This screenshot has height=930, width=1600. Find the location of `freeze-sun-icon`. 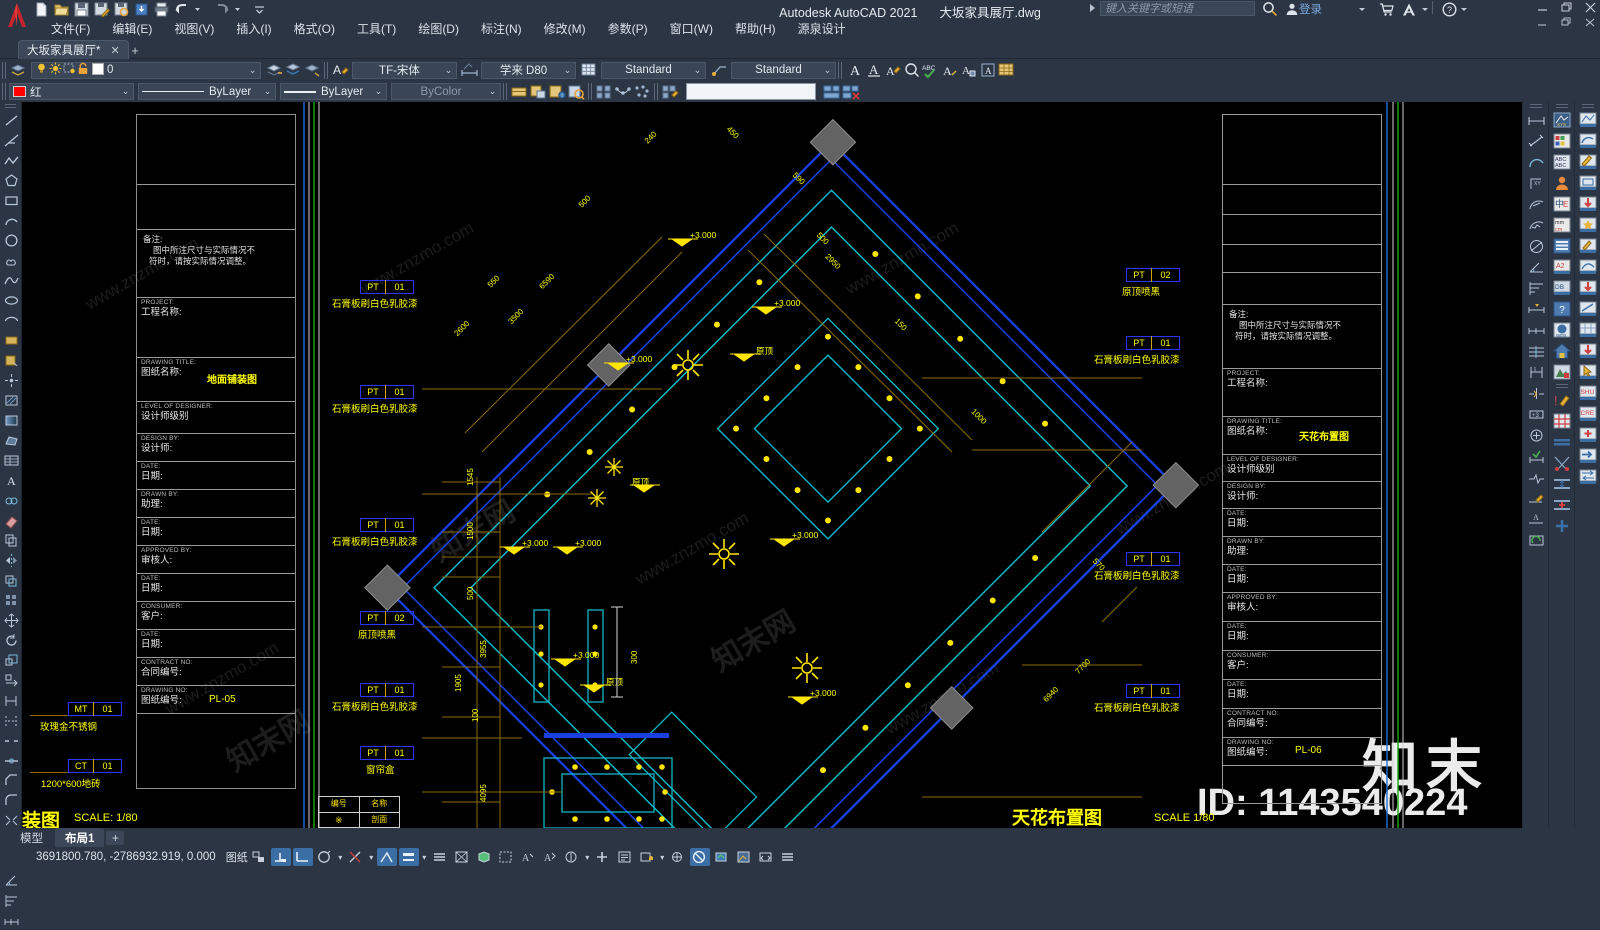

freeze-sun-icon is located at coordinates (55, 70).